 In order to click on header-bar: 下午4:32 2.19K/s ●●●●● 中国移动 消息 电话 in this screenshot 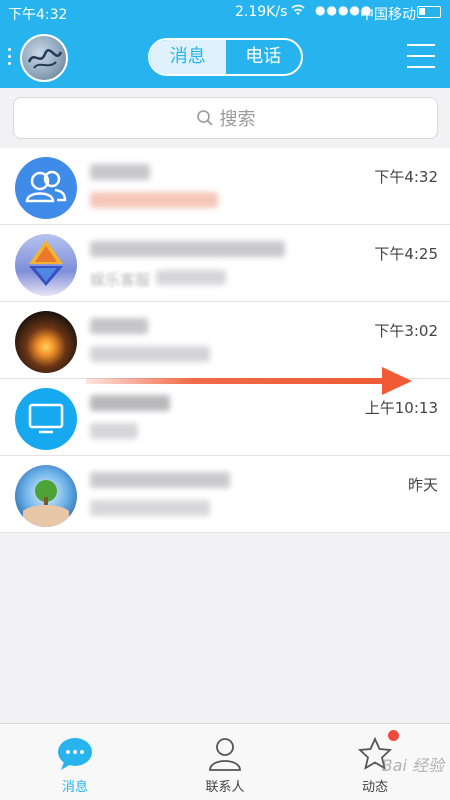, I will do `click(225, 44)`.